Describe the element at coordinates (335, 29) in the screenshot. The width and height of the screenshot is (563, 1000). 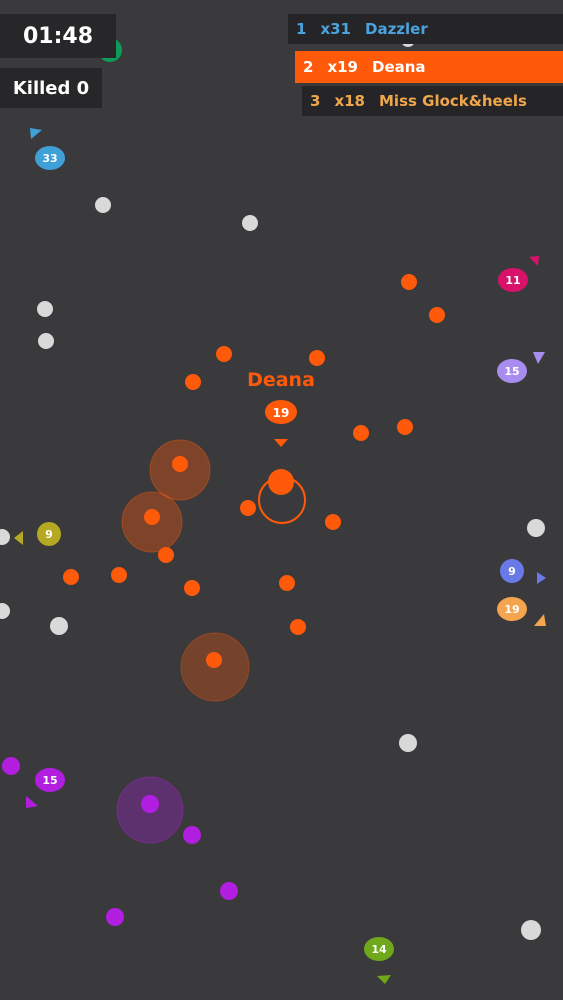
I see `leaderboard-count: x31` at that location.